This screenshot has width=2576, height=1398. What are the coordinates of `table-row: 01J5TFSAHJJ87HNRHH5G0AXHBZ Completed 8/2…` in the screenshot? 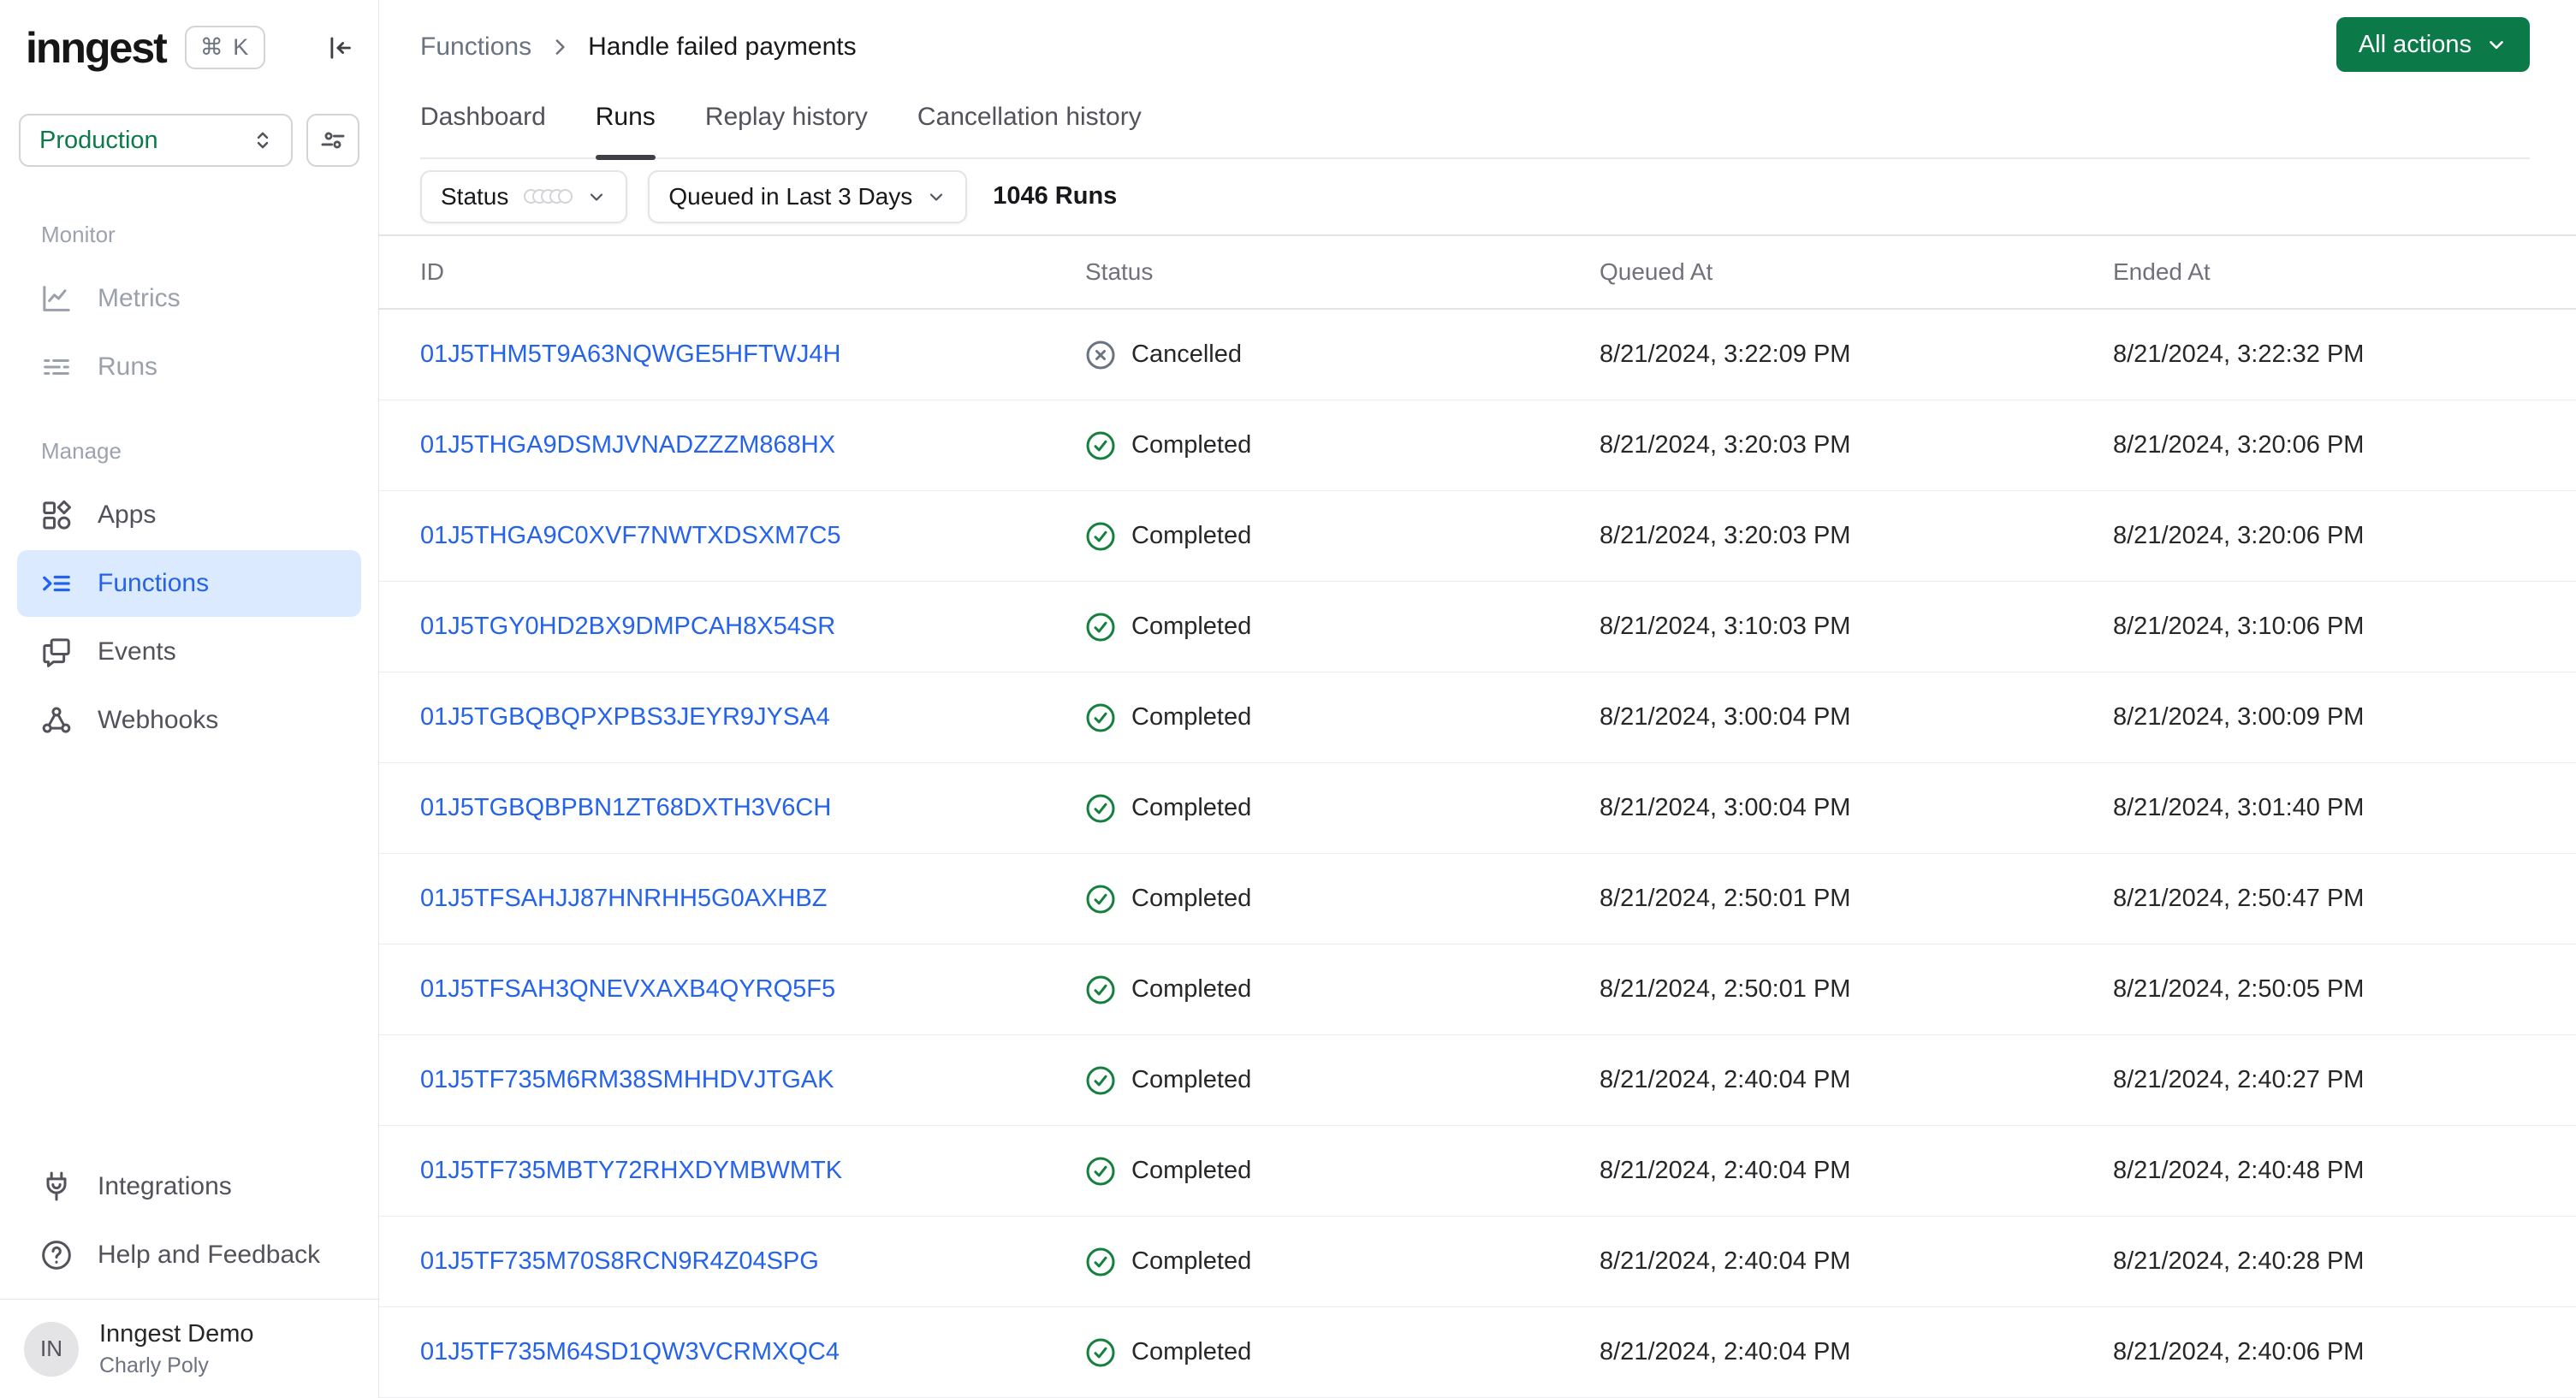 It's located at (1477, 899).